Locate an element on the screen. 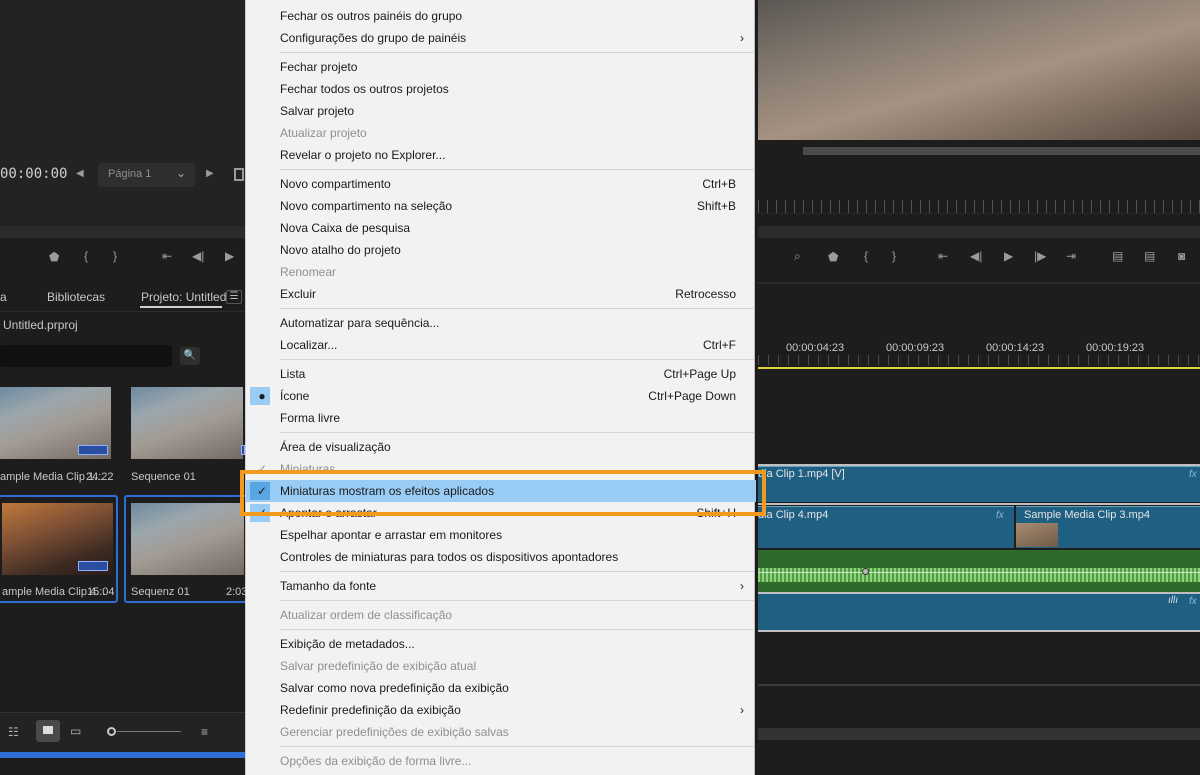 Image resolution: width=1200 pixels, height=775 pixels. menu-item-mirror-hover-scrub: Espelhar apontar e arrastar em monitores is located at coordinates (501, 535).